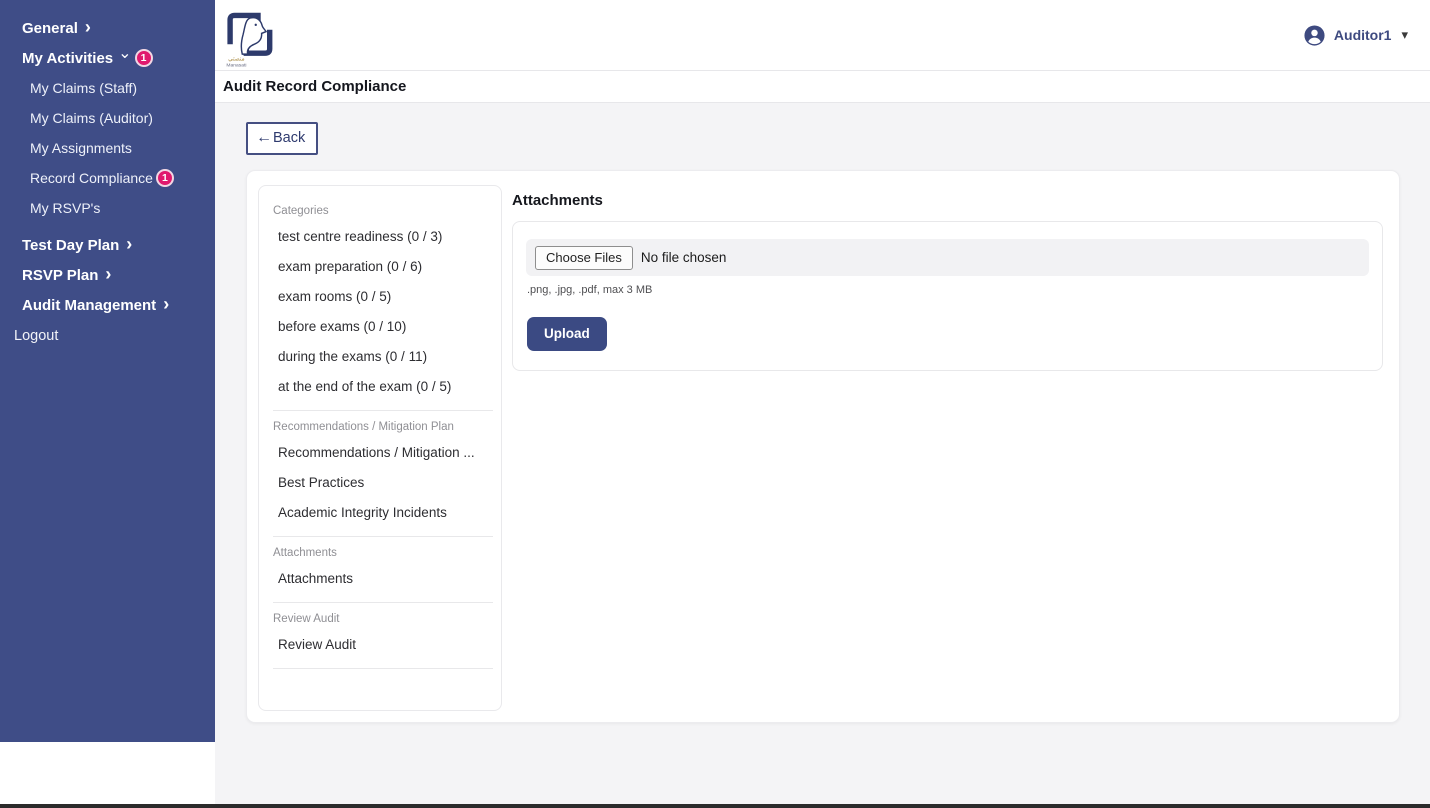  What do you see at coordinates (380, 386) in the screenshot?
I see `category-item-at-the-end-of-the-exam: at the end of the exam (0 / 5)` at bounding box center [380, 386].